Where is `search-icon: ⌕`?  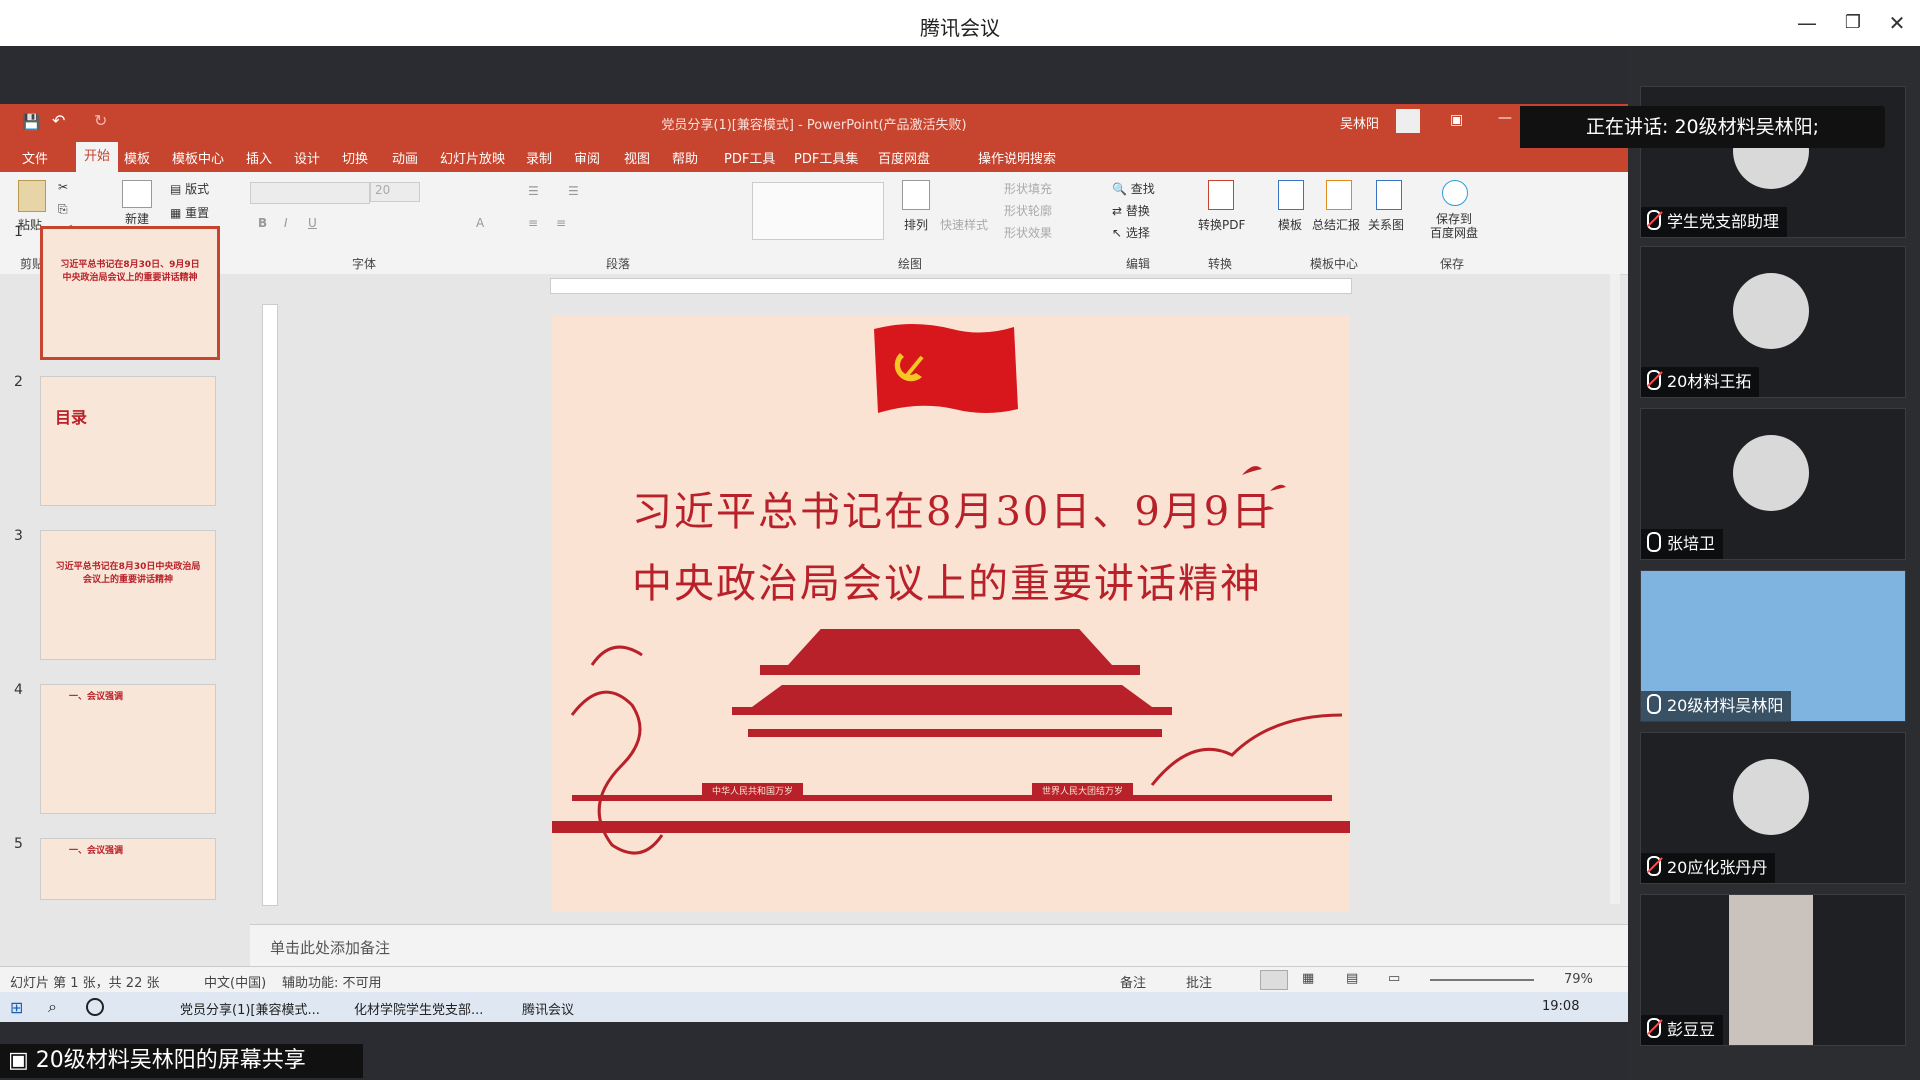
search-icon: ⌕ is located at coordinates (52, 1007).